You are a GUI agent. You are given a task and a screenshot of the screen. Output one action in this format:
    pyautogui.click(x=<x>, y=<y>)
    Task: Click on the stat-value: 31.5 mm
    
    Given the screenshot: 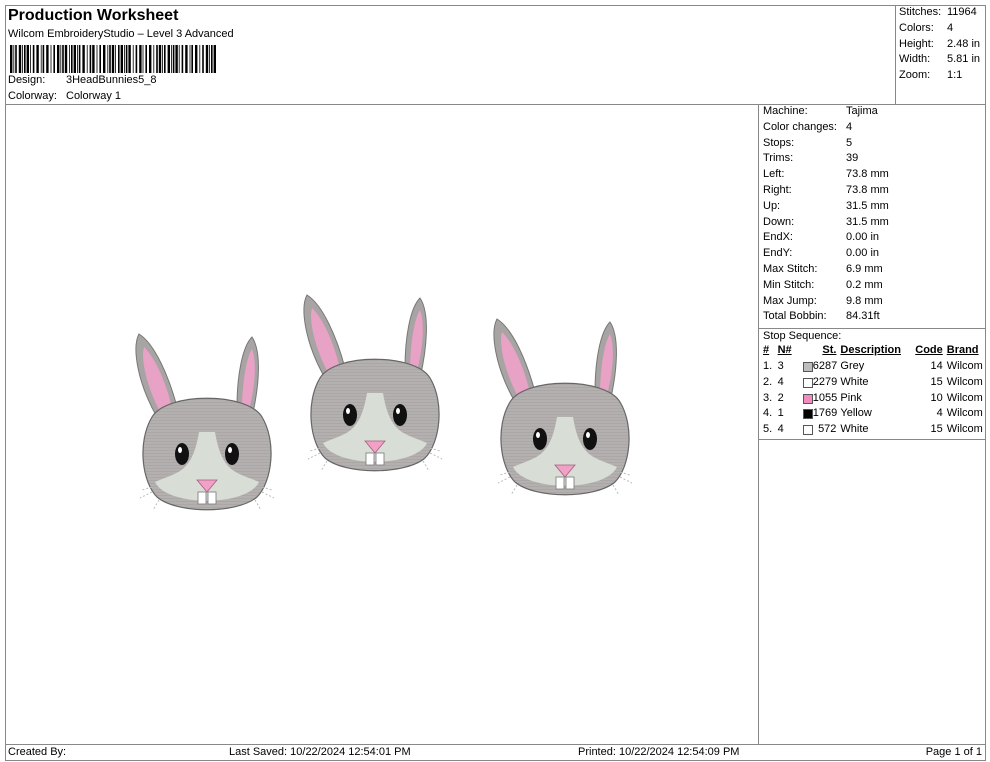 What is the action you would take?
    pyautogui.click(x=867, y=221)
    